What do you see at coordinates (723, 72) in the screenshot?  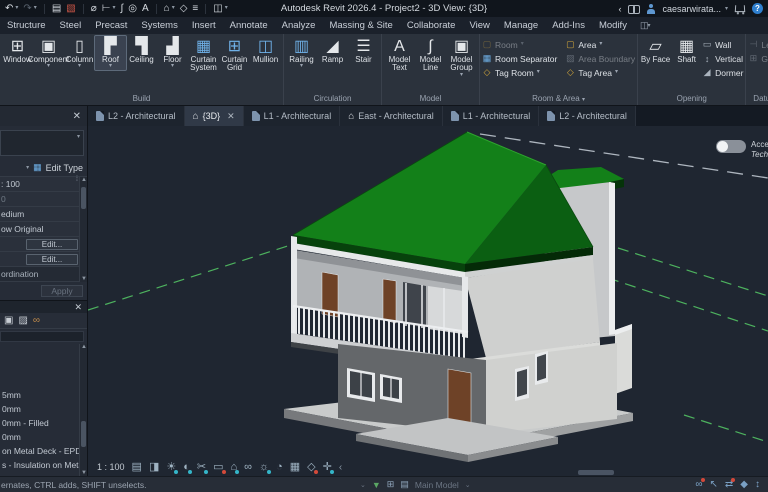 I see `dormer-opening-button: ◢ Dormer` at bounding box center [723, 72].